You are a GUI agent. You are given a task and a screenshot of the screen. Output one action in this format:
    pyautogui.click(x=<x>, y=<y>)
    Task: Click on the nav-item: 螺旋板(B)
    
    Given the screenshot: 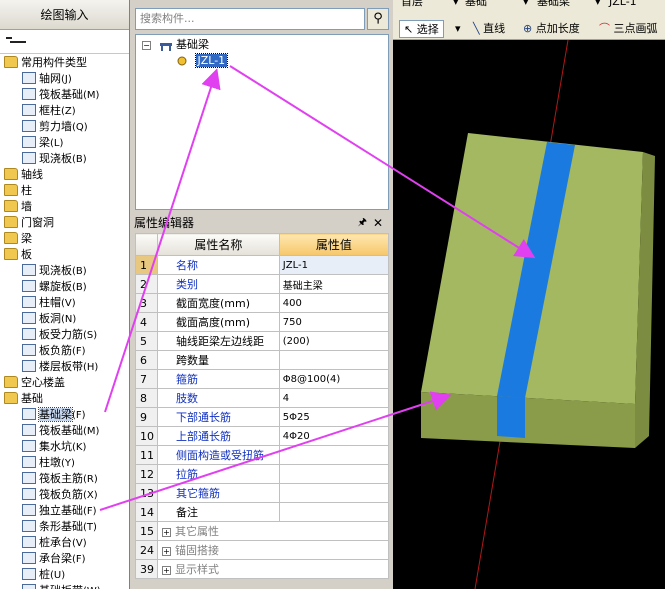 What is the action you would take?
    pyautogui.click(x=54, y=287)
    